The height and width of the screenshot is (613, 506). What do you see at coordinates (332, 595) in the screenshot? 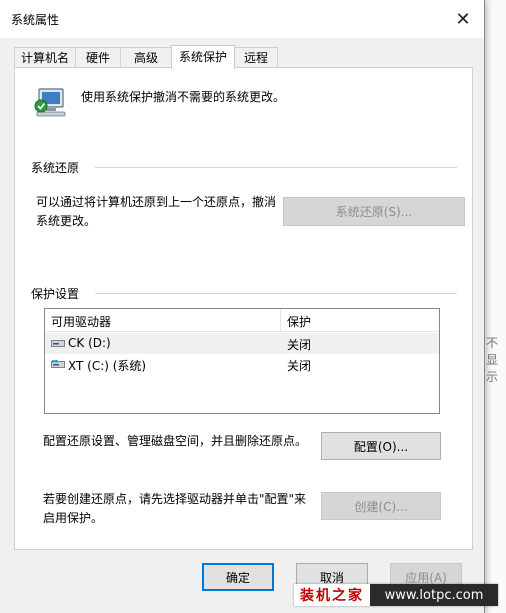
I see `watermark-brand: 装机之家` at bounding box center [332, 595].